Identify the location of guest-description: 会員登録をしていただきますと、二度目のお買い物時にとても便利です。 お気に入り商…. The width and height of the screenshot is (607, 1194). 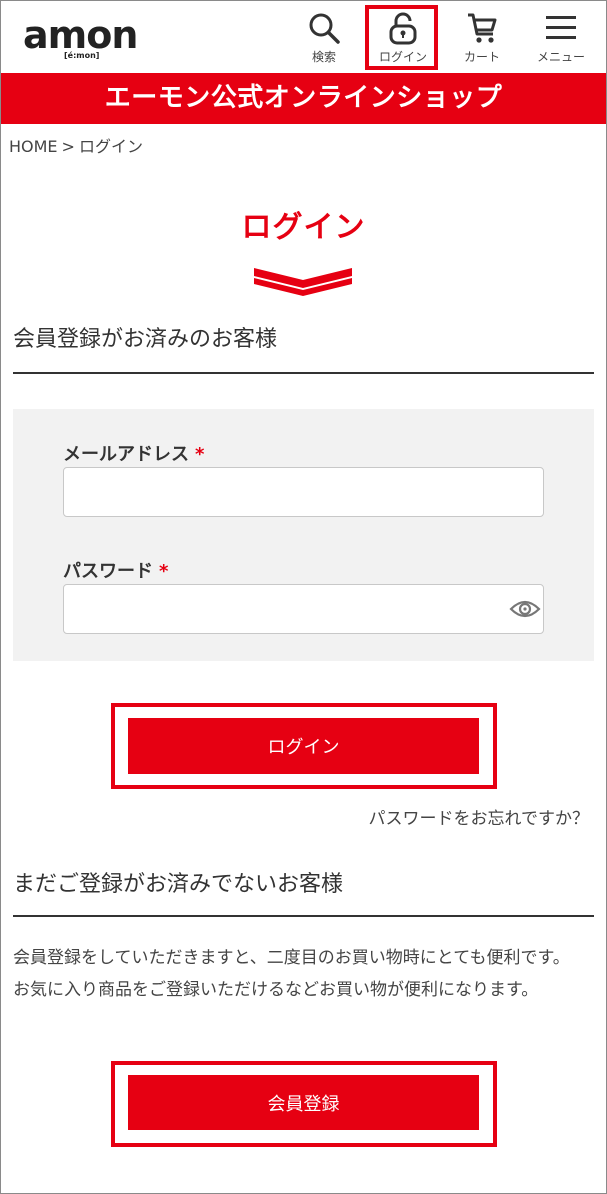
(303, 974).